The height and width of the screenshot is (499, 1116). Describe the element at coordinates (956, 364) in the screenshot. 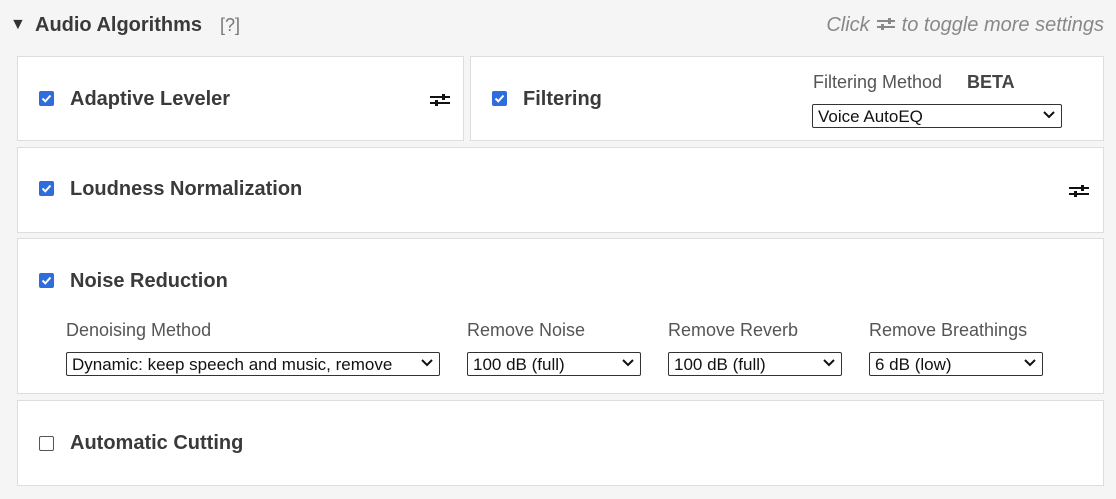

I see `remove-breathings-select: 6 dB (low)` at that location.